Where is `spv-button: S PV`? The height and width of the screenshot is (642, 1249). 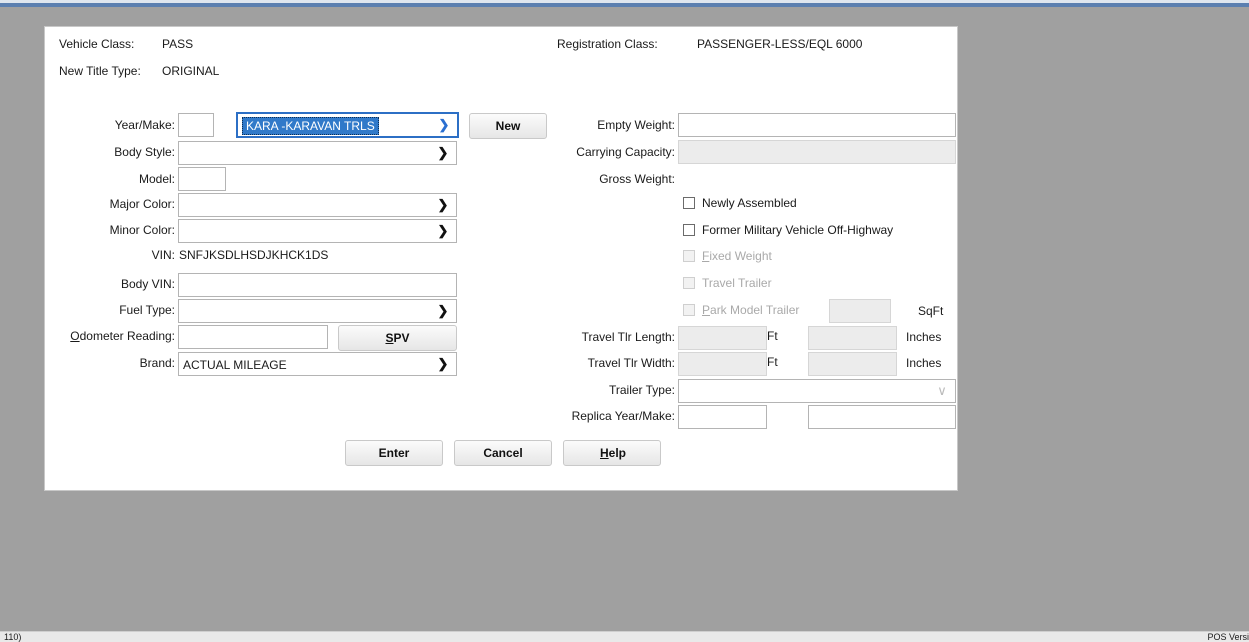
spv-button: S PV is located at coordinates (397, 338).